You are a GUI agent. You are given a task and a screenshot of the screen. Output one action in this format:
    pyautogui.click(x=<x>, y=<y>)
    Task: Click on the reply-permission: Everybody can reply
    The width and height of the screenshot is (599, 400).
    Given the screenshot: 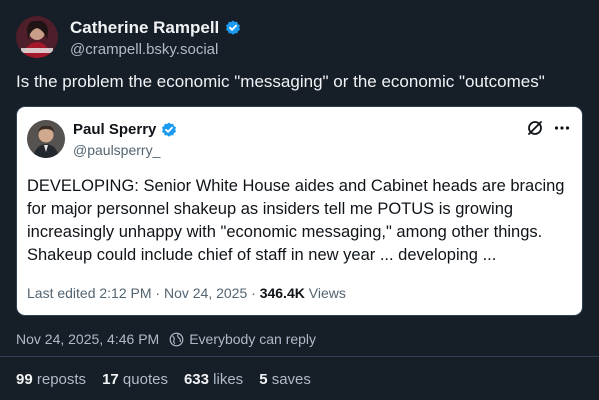 What is the action you would take?
    pyautogui.click(x=242, y=339)
    